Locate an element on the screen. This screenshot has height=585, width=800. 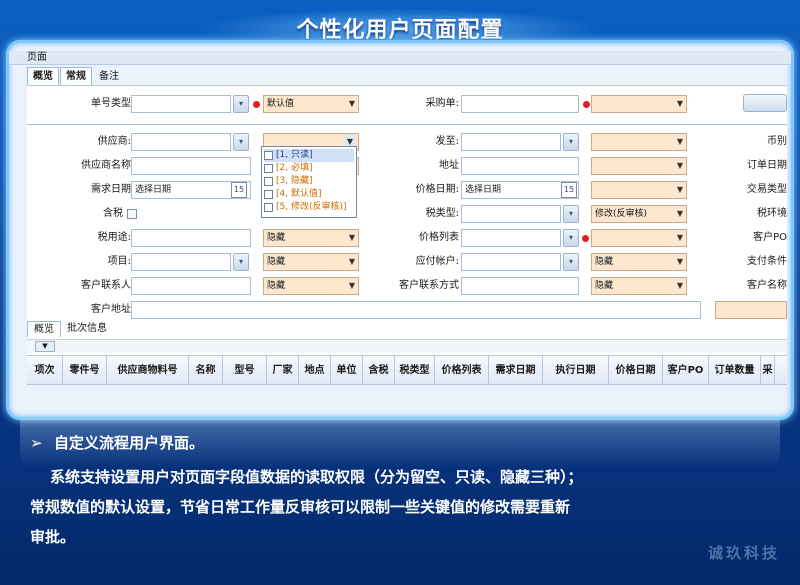
label-price-date: 价格日期: is located at coordinates (437, 189).